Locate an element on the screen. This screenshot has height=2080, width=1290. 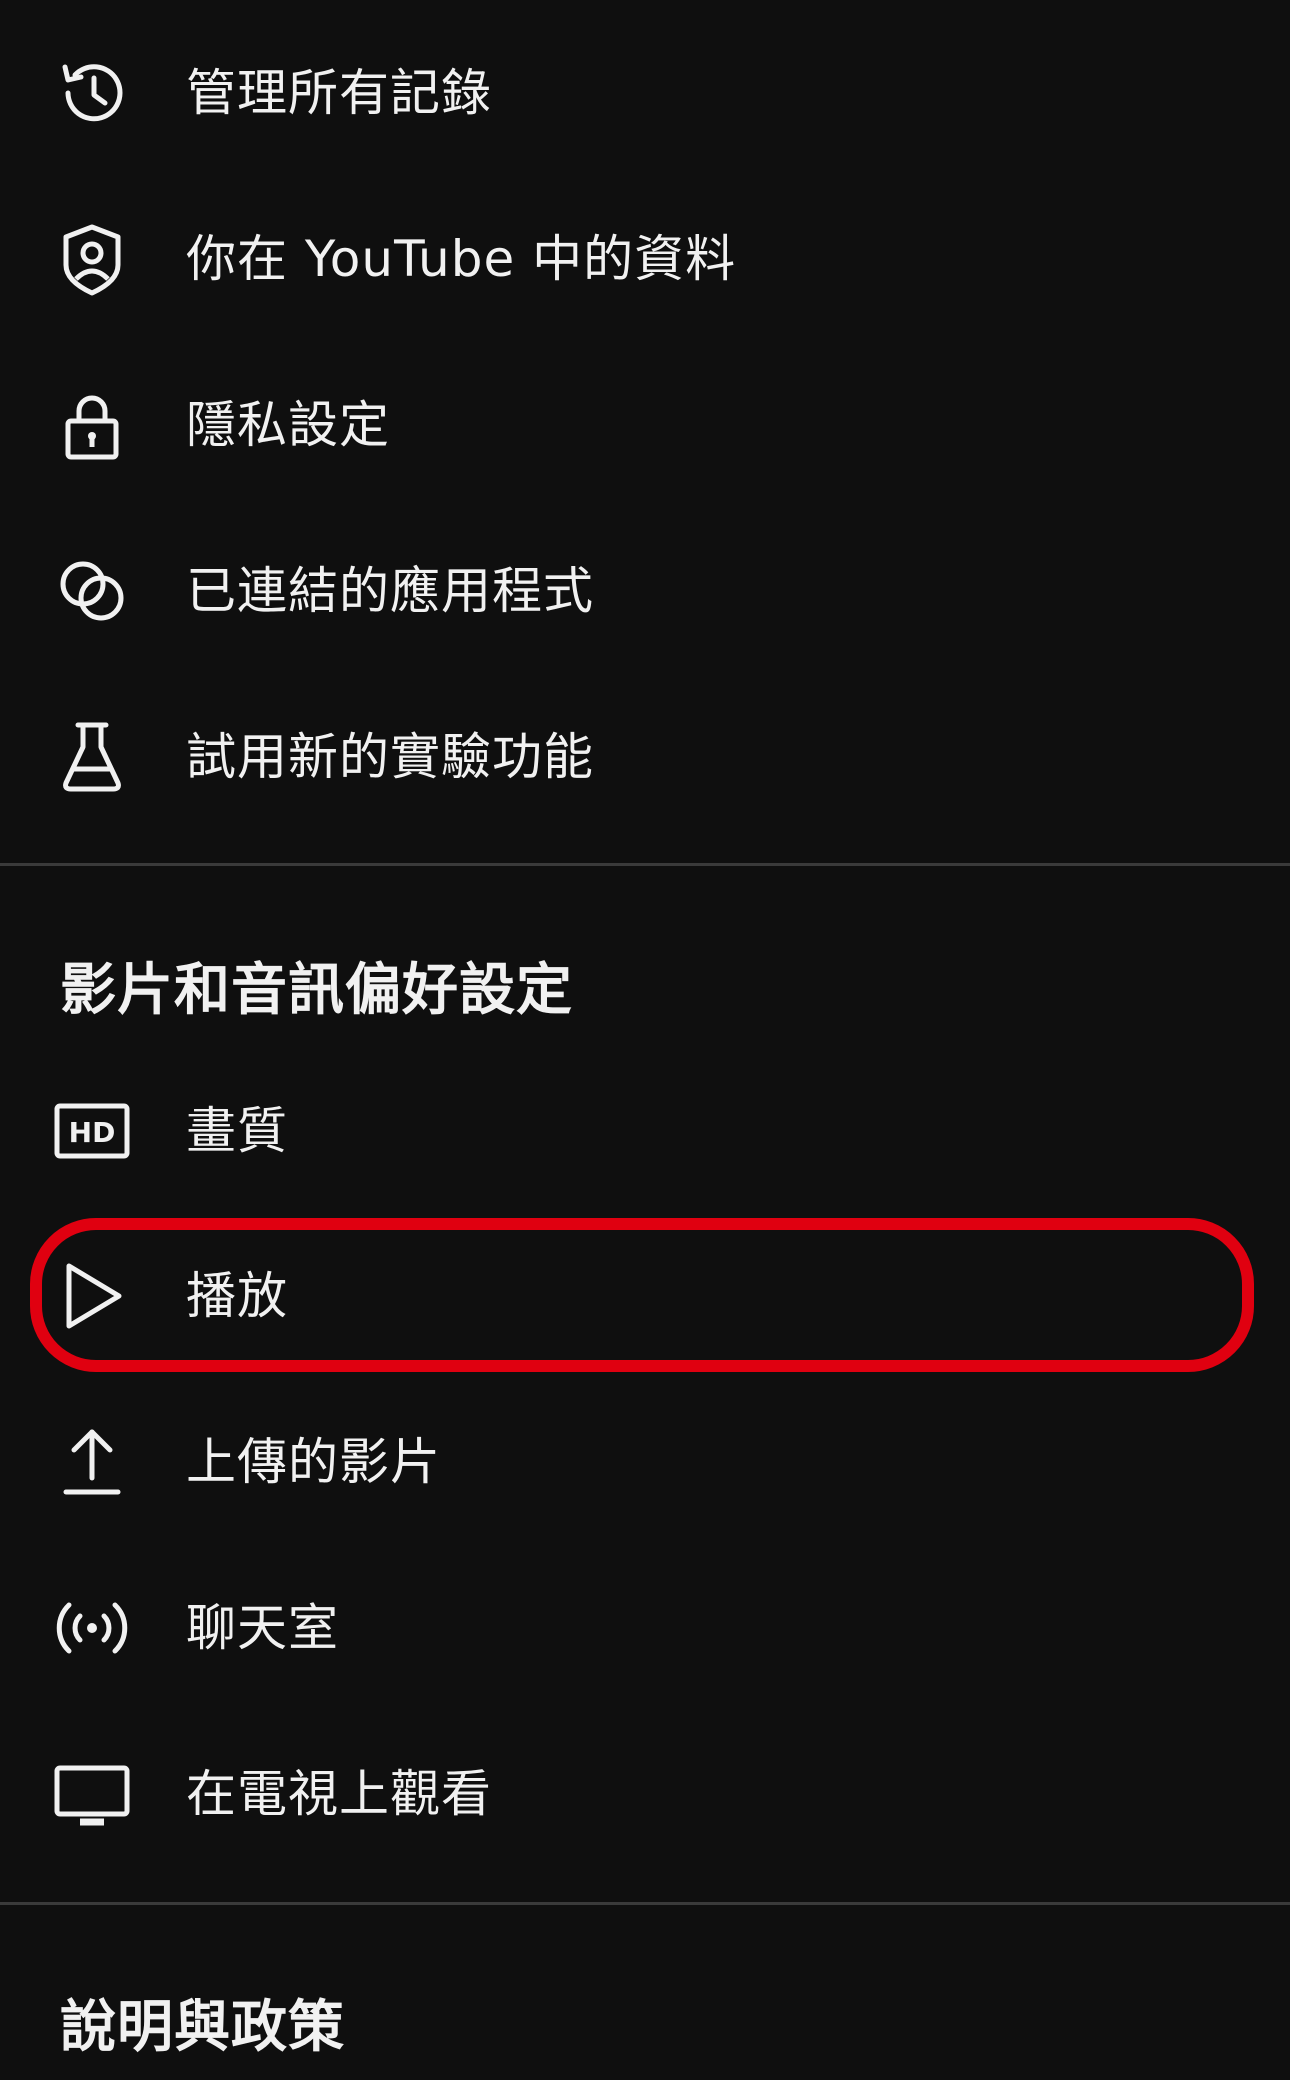
menu-item-your-data: 你在 YouTube 中的資料 is located at coordinates (645, 259).